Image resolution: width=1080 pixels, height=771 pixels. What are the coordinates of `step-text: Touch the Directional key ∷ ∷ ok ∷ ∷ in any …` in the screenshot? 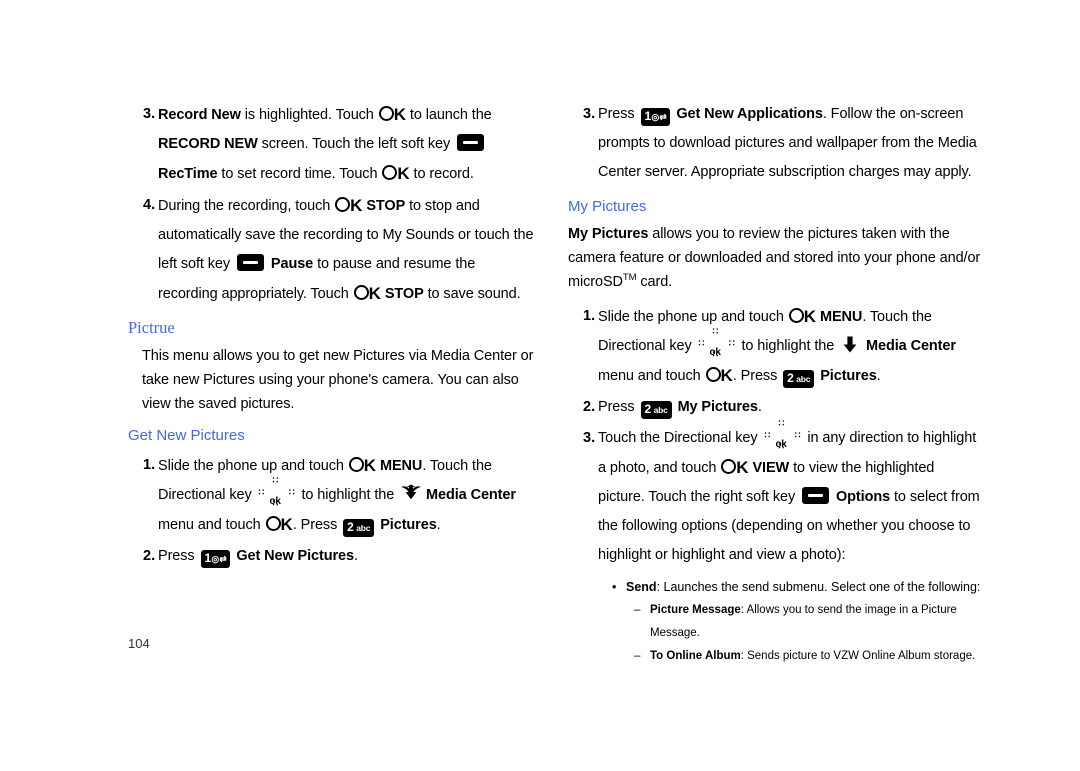 It's located at (790, 494).